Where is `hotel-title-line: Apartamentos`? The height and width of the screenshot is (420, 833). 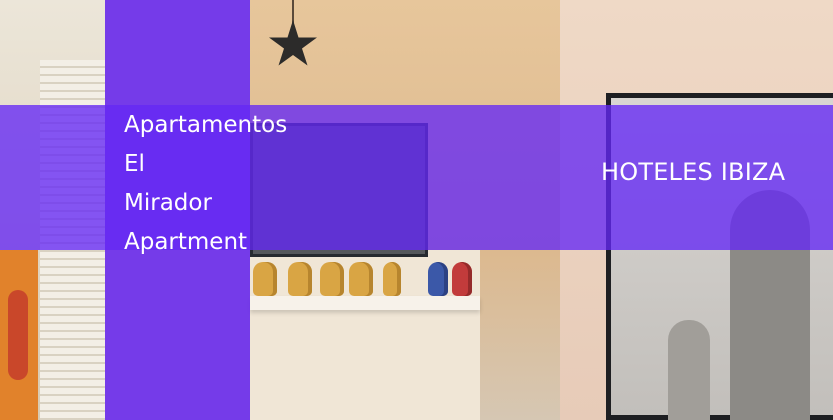 hotel-title-line: Apartamentos is located at coordinates (206, 125).